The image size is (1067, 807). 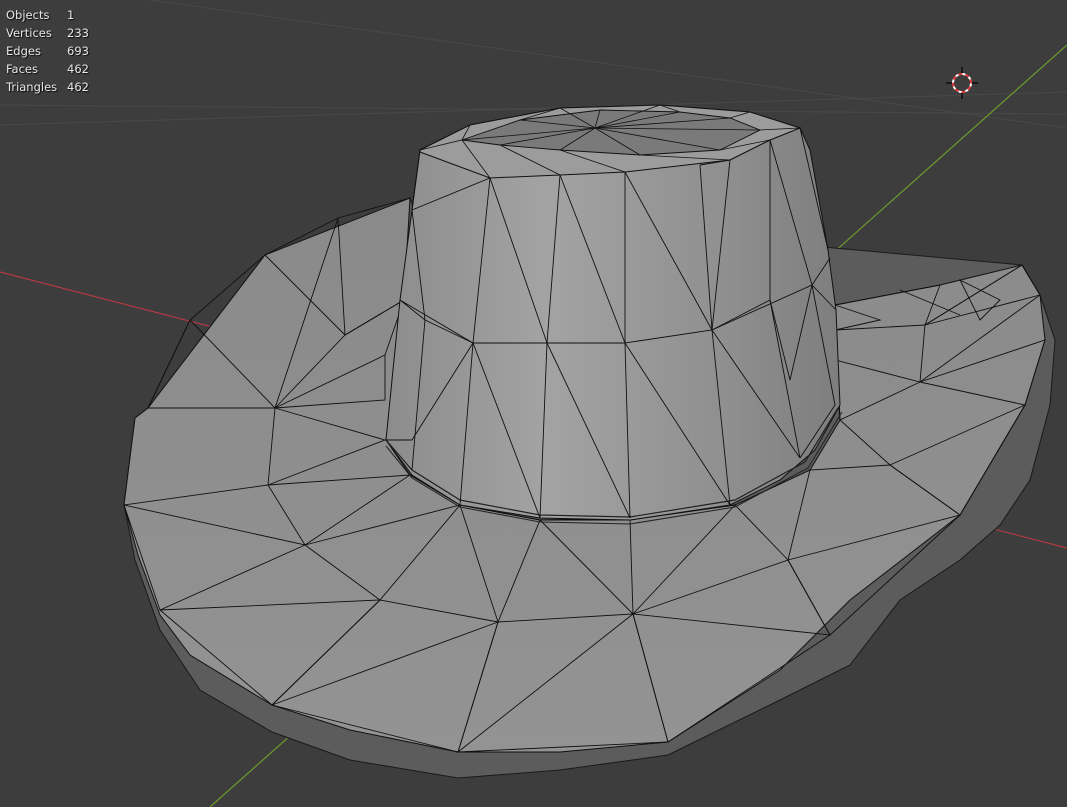 I want to click on stat-label: Vertices, so click(x=29, y=33).